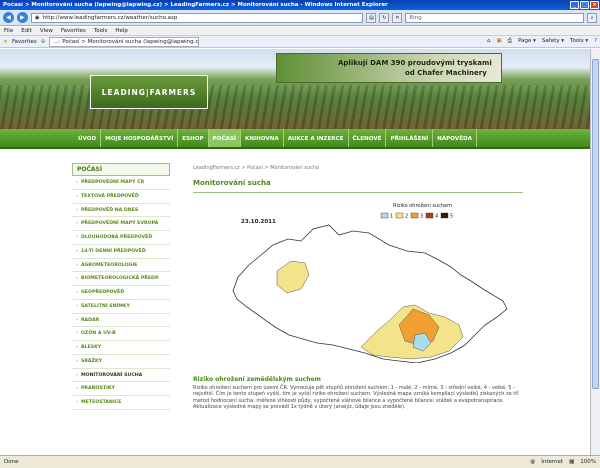 This screenshot has width=600, height=468. What do you see at coordinates (389, 68) in the screenshot?
I see `ad-banner` at bounding box center [389, 68].